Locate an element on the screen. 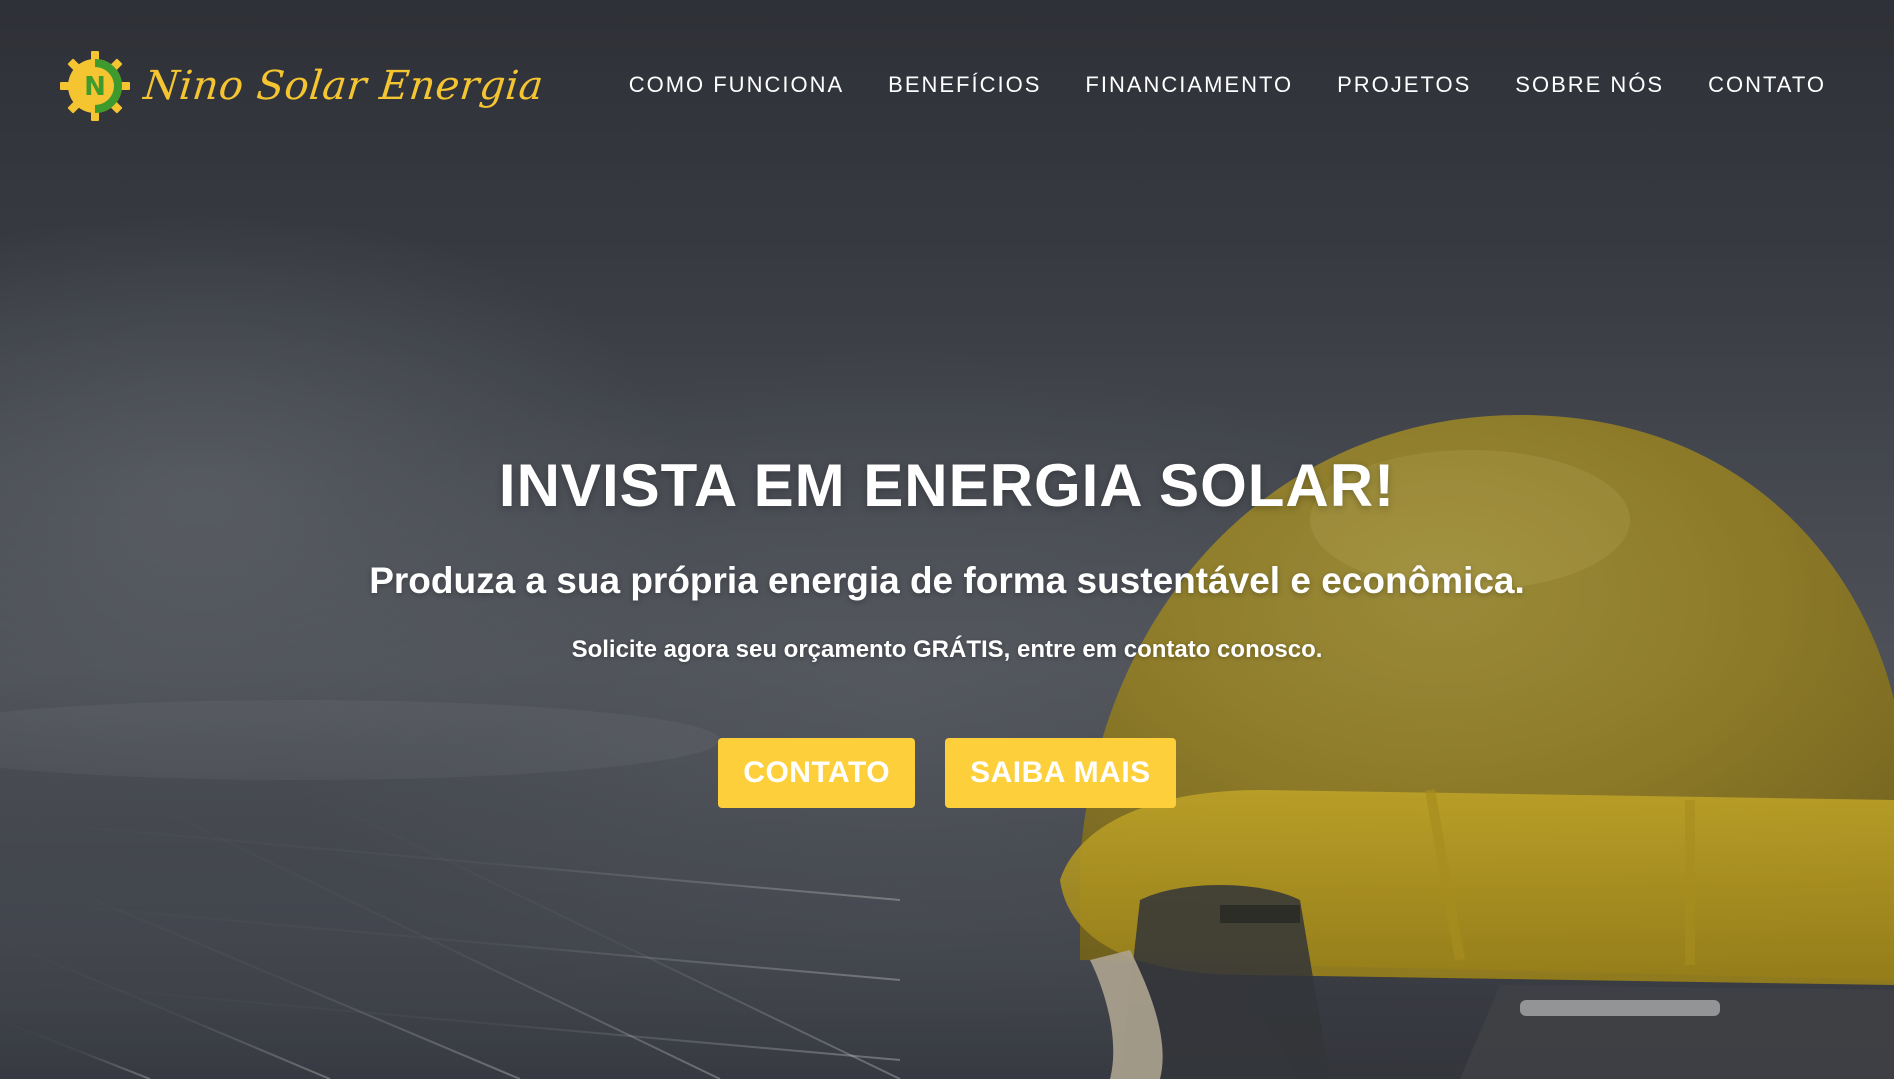  nav-item-projetos: PROJETOS is located at coordinates (1404, 85).